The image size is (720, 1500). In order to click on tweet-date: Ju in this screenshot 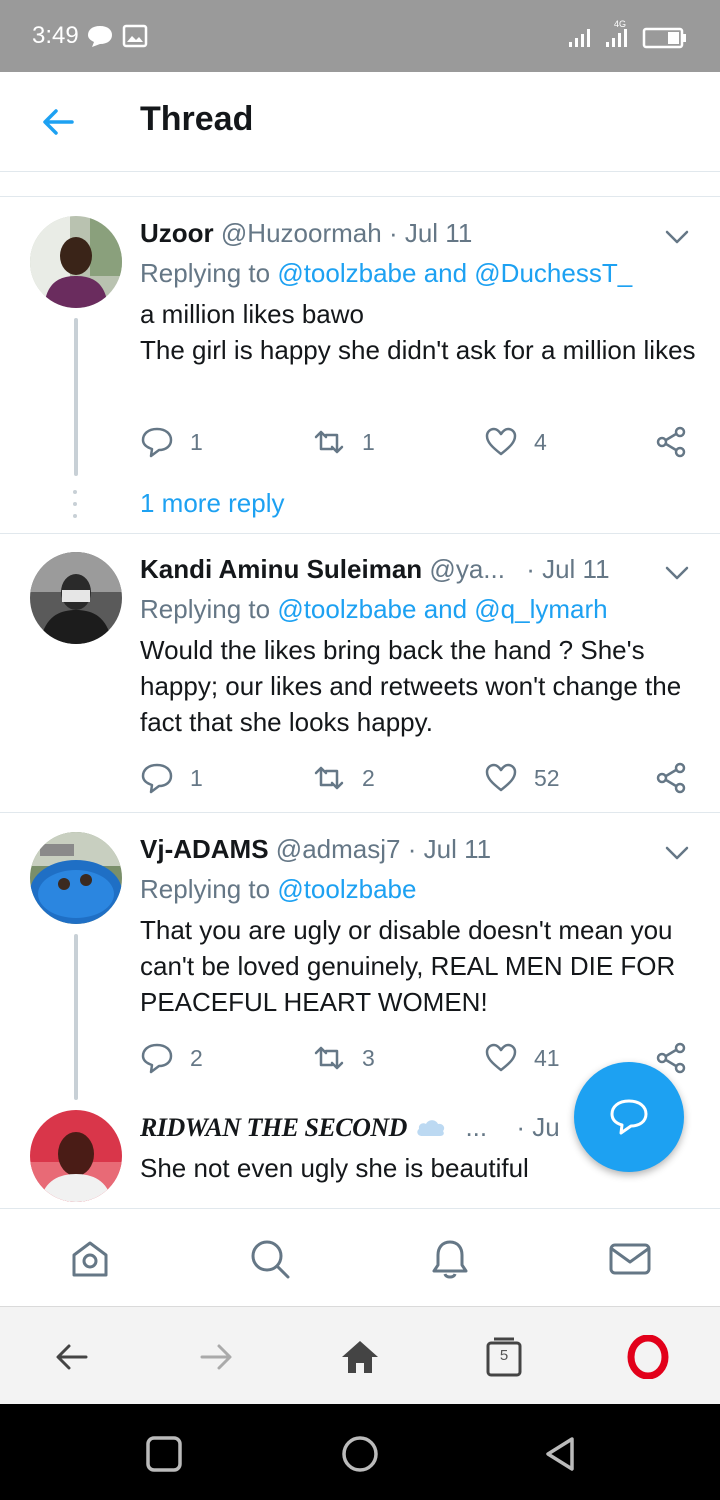, I will do `click(546, 1127)`.